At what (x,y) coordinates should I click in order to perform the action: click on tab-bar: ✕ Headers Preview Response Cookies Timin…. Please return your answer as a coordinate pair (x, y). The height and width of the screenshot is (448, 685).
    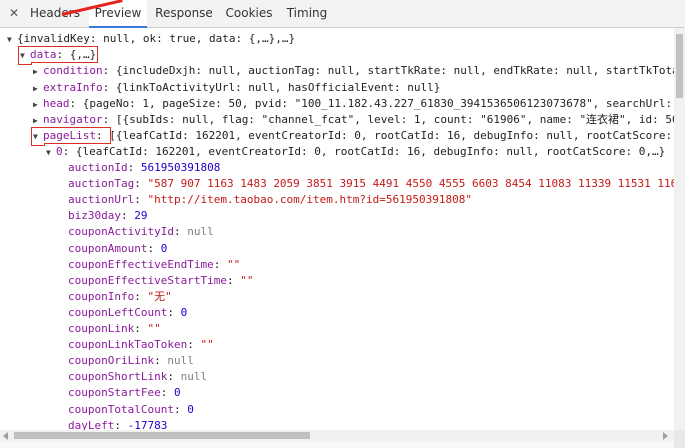
    Looking at the image, I should click on (342, 14).